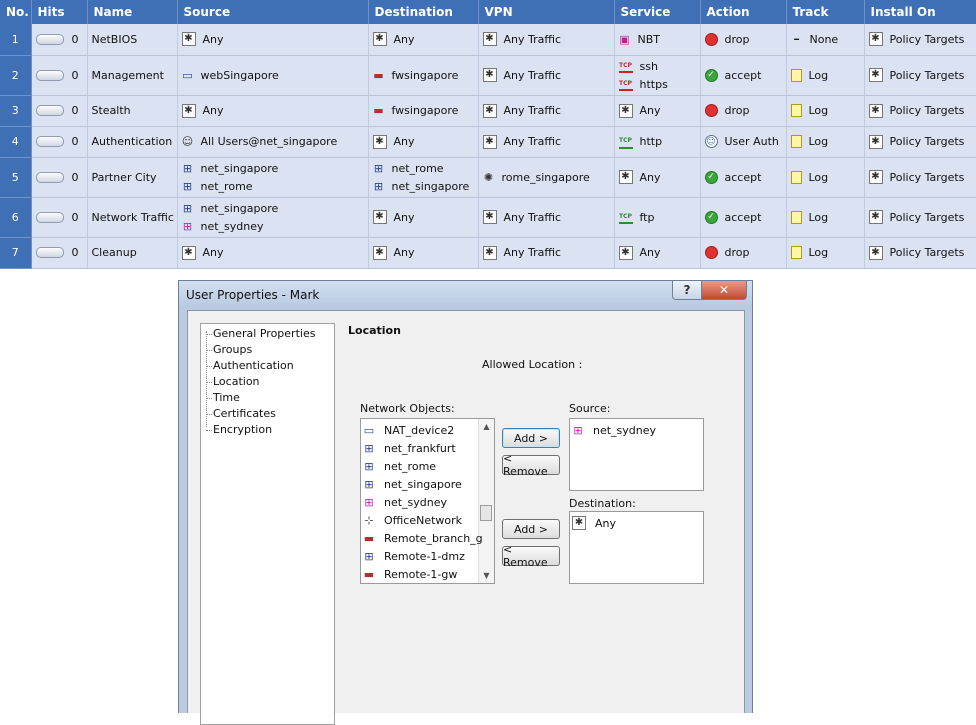 The width and height of the screenshot is (976, 725). I want to click on network-object-item: ⊞ Remote-1-dmz, so click(413, 556).